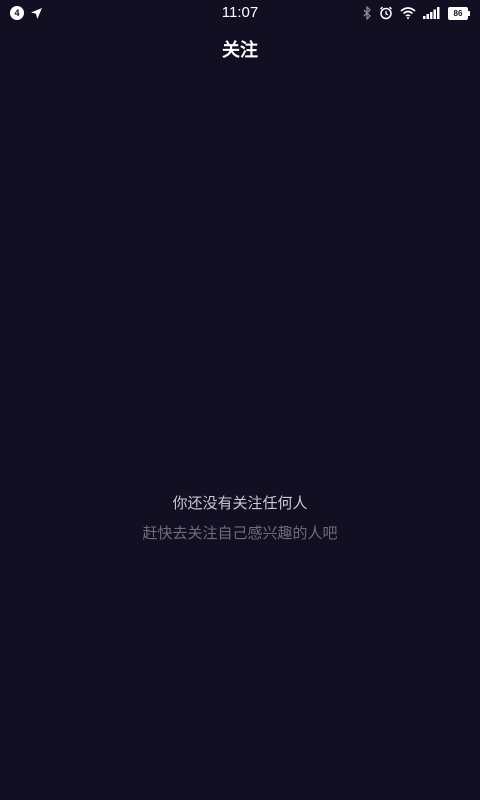 The image size is (480, 800). What do you see at coordinates (240, 518) in the screenshot?
I see `empty-state: 你还没有关注任何人 赶快去关注自己感兴趣的人吧` at bounding box center [240, 518].